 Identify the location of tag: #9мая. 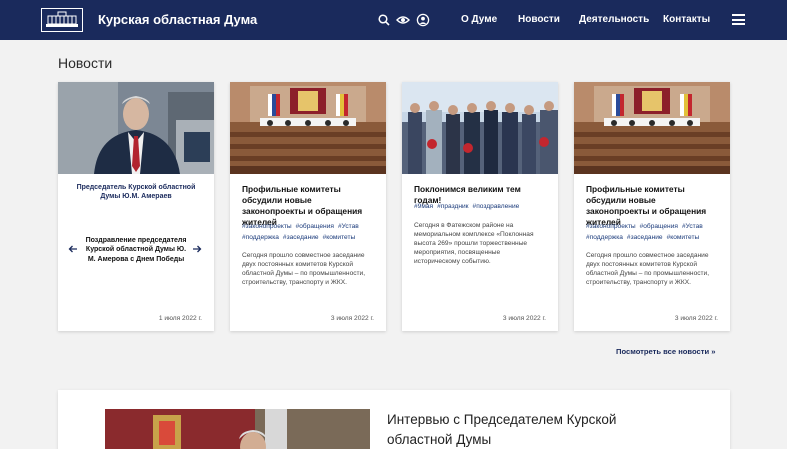
(423, 206).